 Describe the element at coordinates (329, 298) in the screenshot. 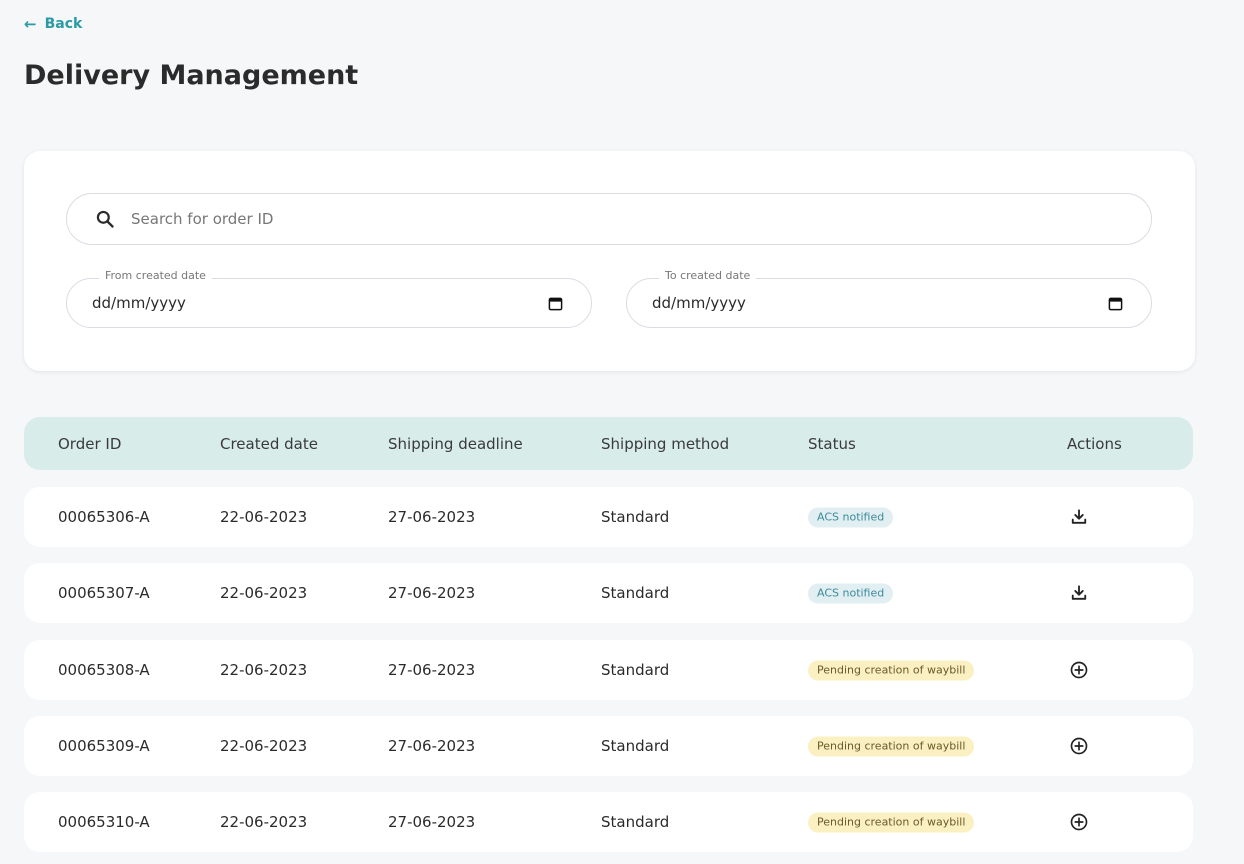

I see `from-date-field: From created date dd/mm/yyyy` at that location.